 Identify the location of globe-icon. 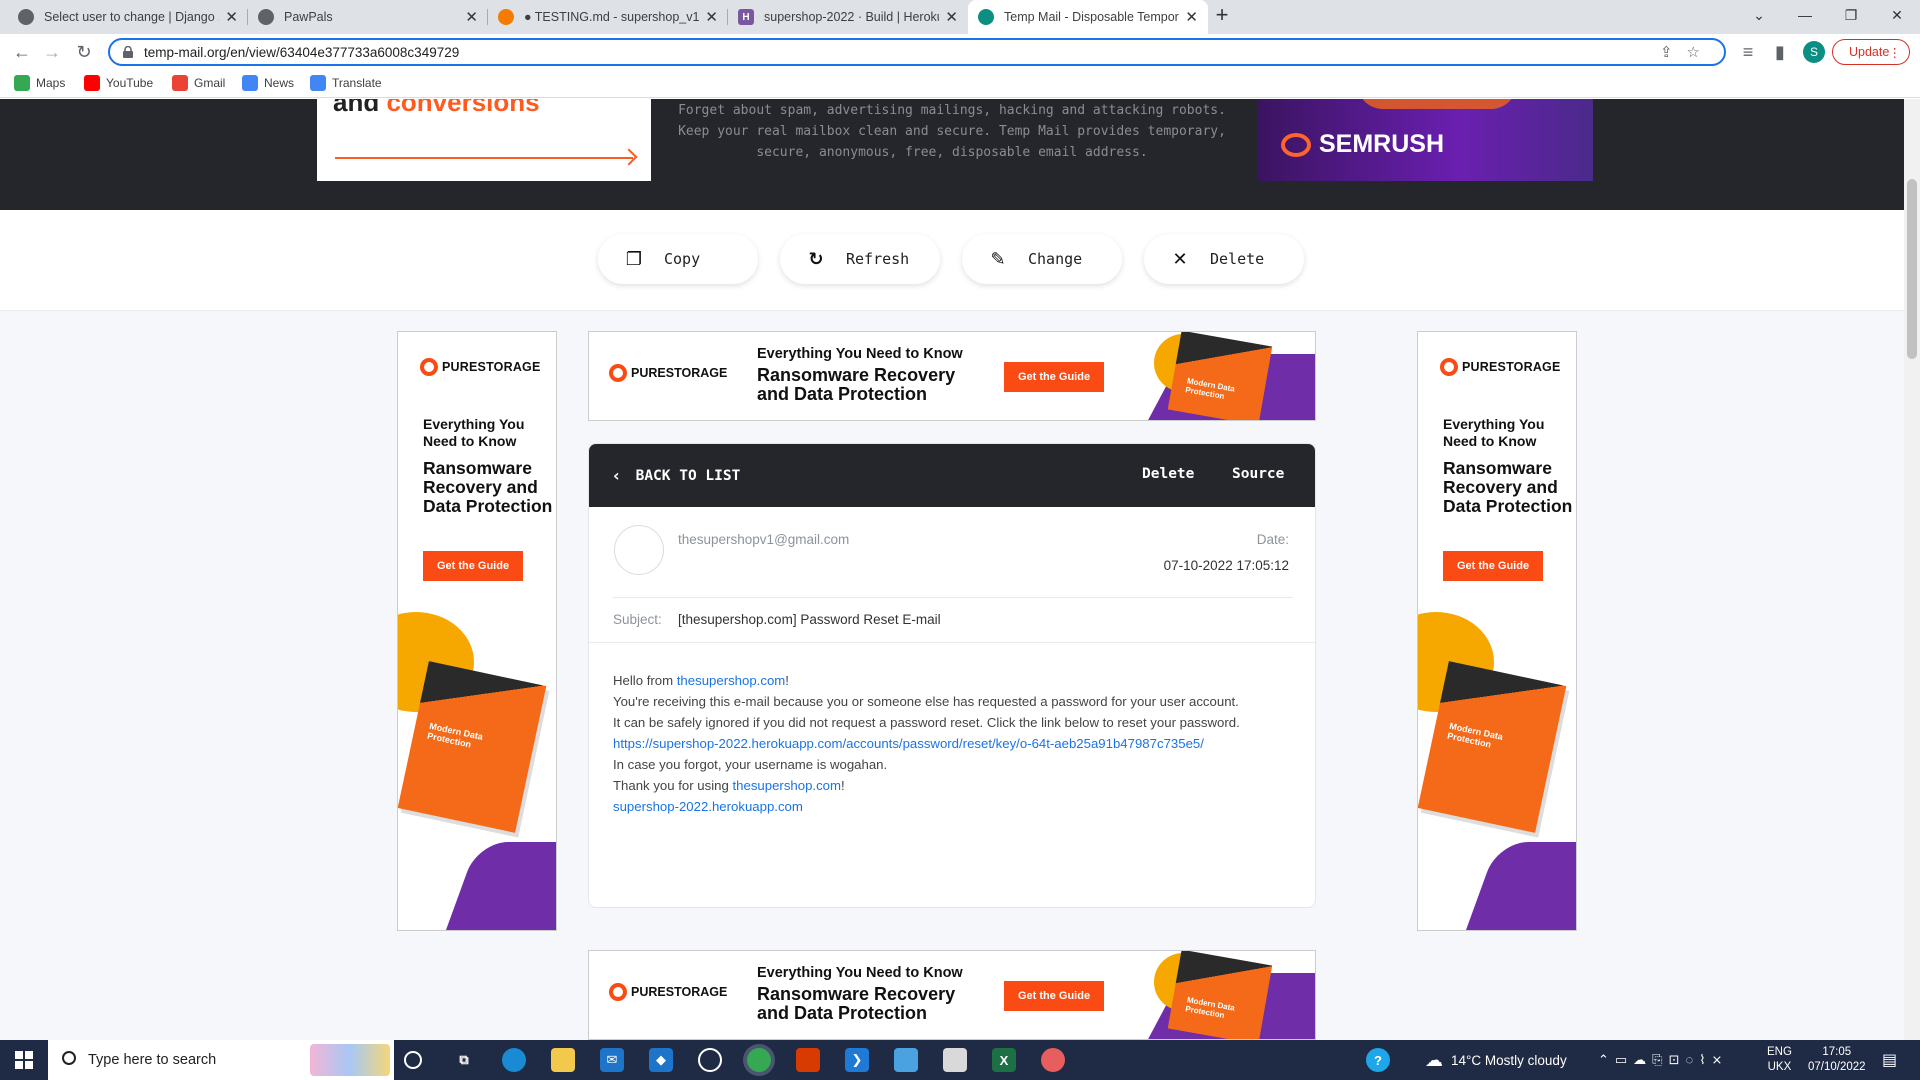
(266, 17).